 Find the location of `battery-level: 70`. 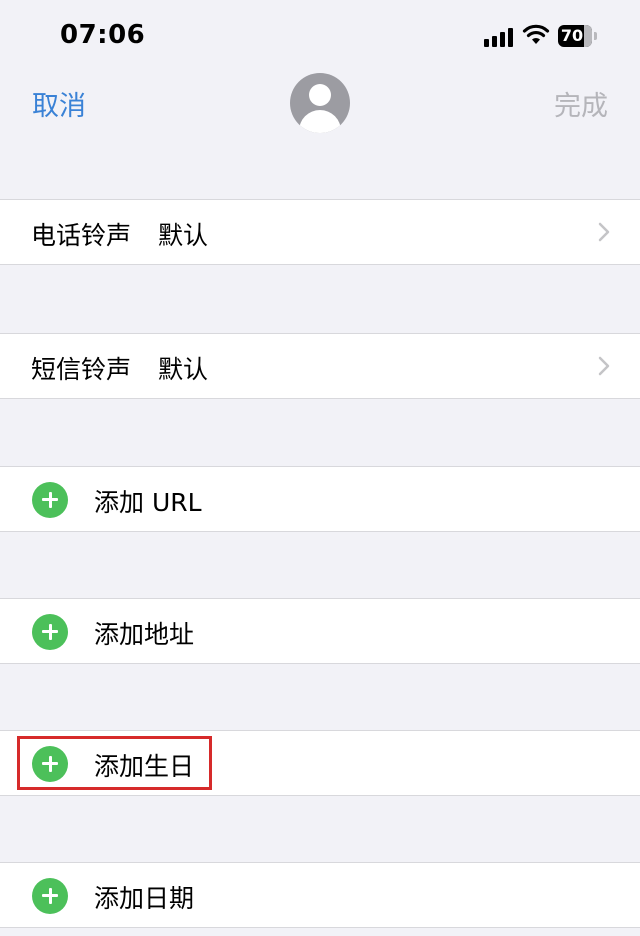

battery-level: 70 is located at coordinates (572, 35).